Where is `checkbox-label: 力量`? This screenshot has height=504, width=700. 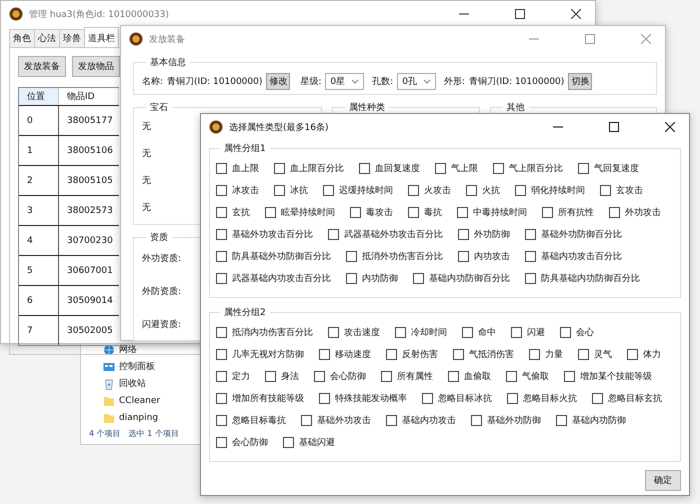 checkbox-label: 力量 is located at coordinates (554, 354).